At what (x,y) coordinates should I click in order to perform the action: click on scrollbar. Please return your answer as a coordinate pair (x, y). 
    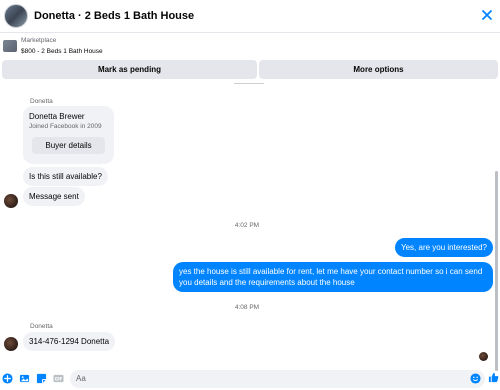
    Looking at the image, I should click on (496, 271).